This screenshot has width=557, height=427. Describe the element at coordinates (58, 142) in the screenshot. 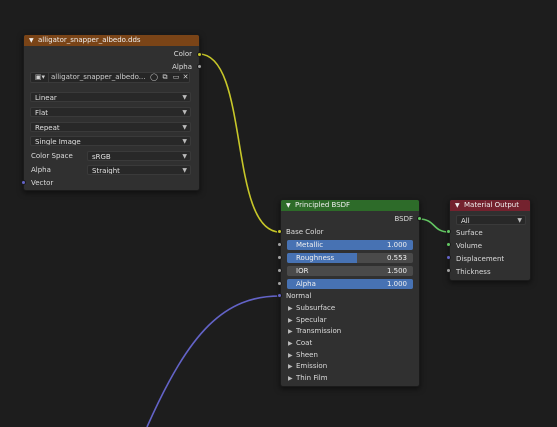

I see `source-value: Single Image` at that location.